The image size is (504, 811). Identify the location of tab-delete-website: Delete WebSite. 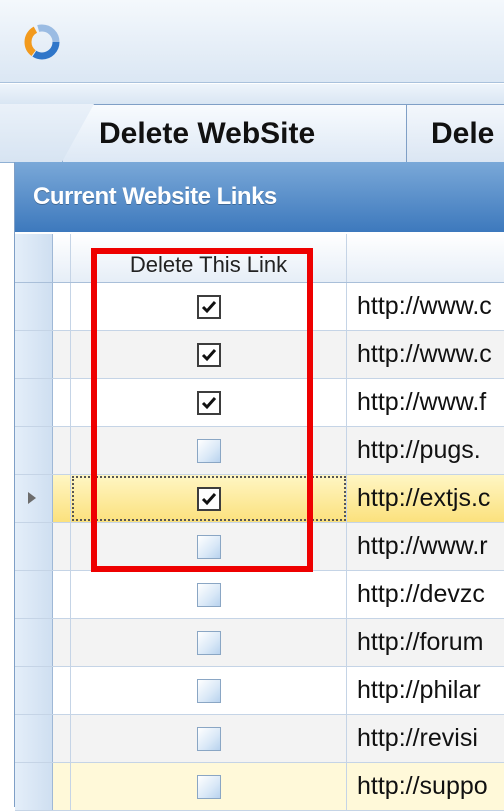
(237, 133).